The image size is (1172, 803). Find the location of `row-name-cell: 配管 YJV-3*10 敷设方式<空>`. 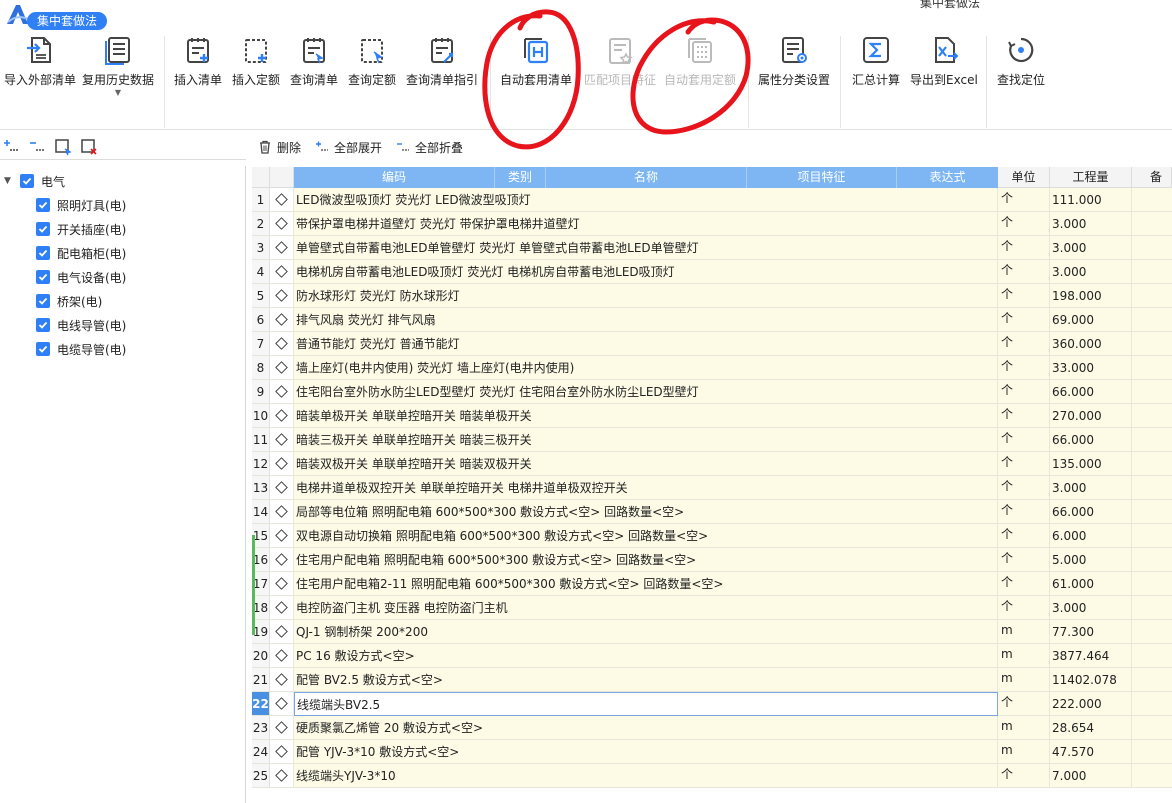

row-name-cell: 配管 YJV-3*10 敷设方式<空> is located at coordinates (646, 752).